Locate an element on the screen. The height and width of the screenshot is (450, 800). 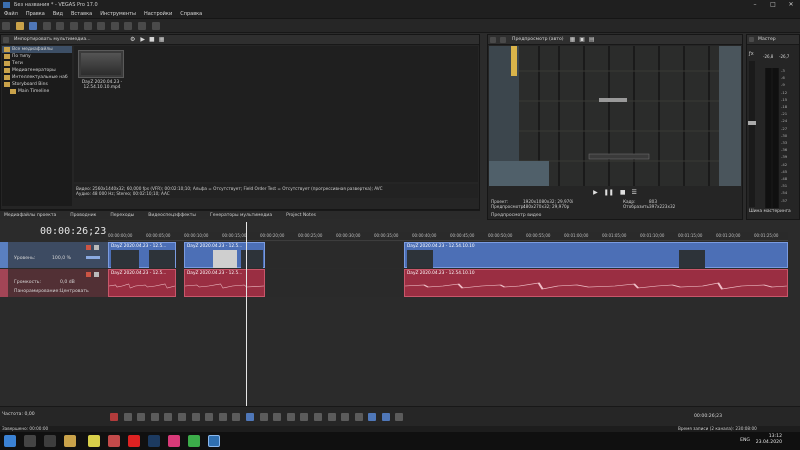
copy-snapshot-icon: ▣ is located at coordinates (582, 39).